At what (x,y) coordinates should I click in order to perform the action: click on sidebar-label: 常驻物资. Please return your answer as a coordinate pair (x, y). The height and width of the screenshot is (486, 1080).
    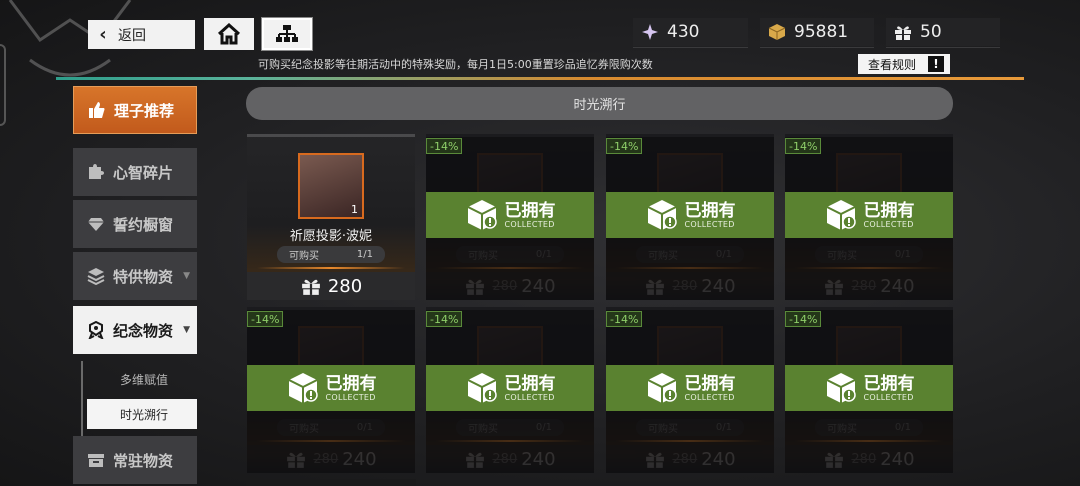
    Looking at the image, I should click on (143, 460).